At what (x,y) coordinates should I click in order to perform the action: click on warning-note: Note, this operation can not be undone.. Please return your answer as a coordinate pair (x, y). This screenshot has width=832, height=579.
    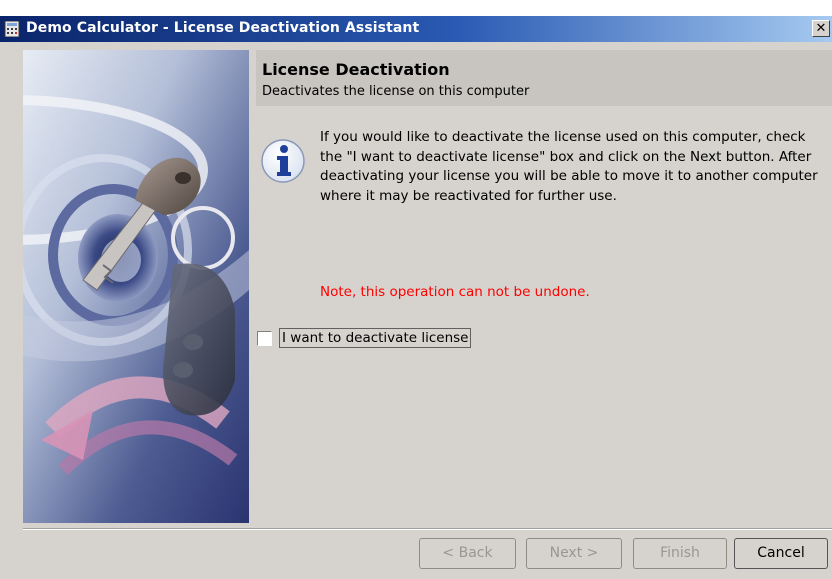
    Looking at the image, I should click on (455, 292).